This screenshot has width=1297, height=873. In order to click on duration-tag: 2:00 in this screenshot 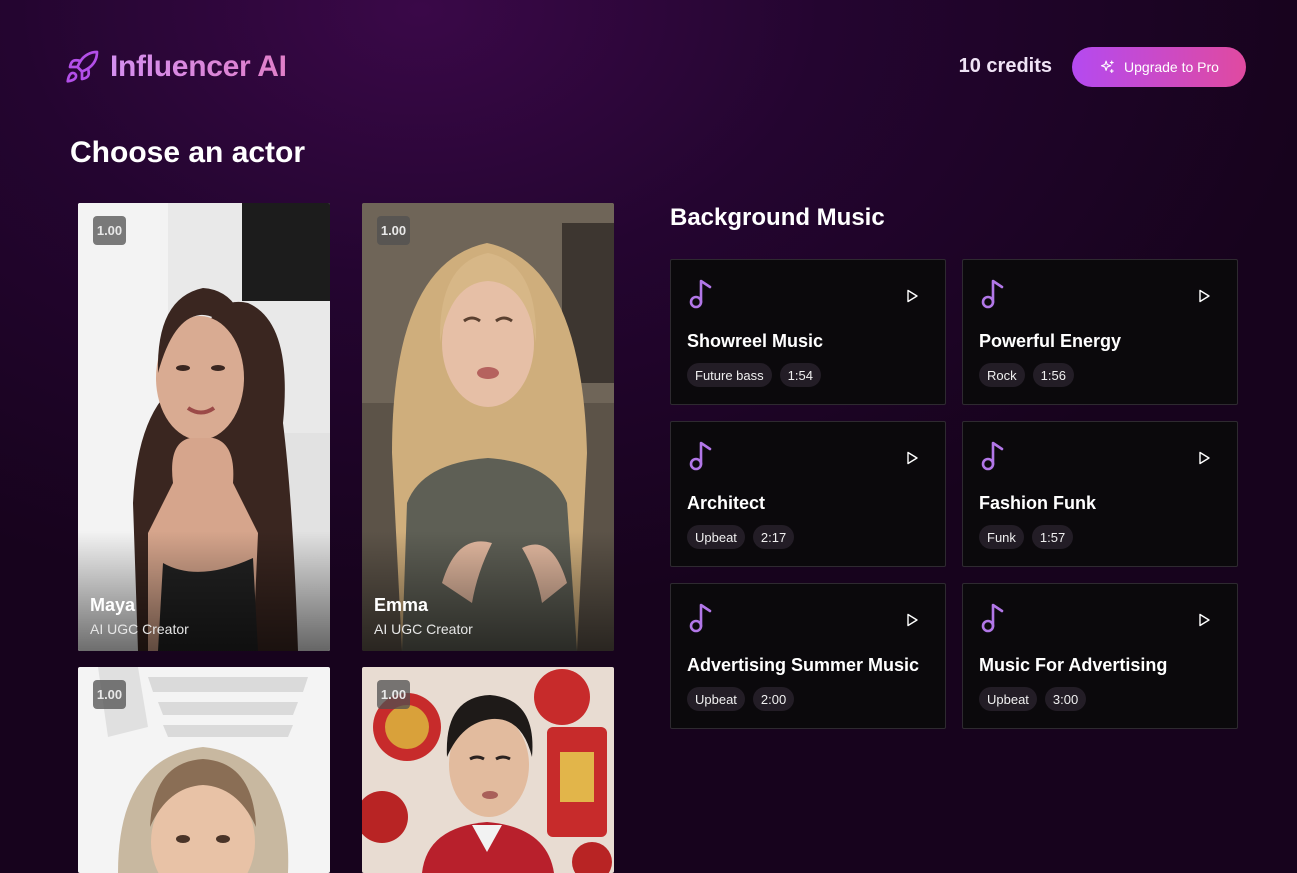, I will do `click(773, 699)`.